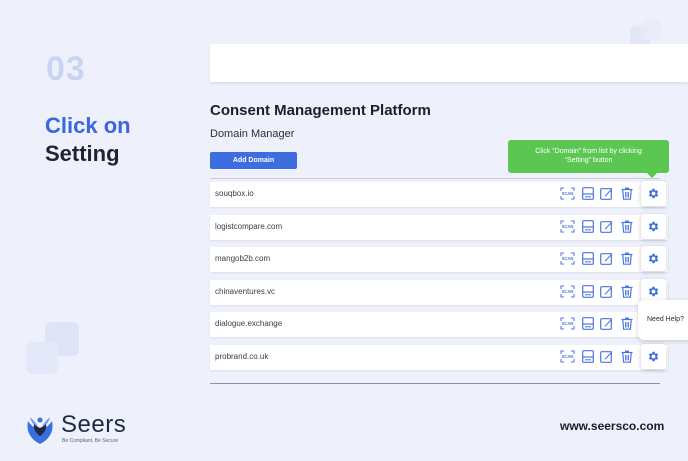 The height and width of the screenshot is (461, 688). I want to click on seers-logo-icon, so click(40, 430).